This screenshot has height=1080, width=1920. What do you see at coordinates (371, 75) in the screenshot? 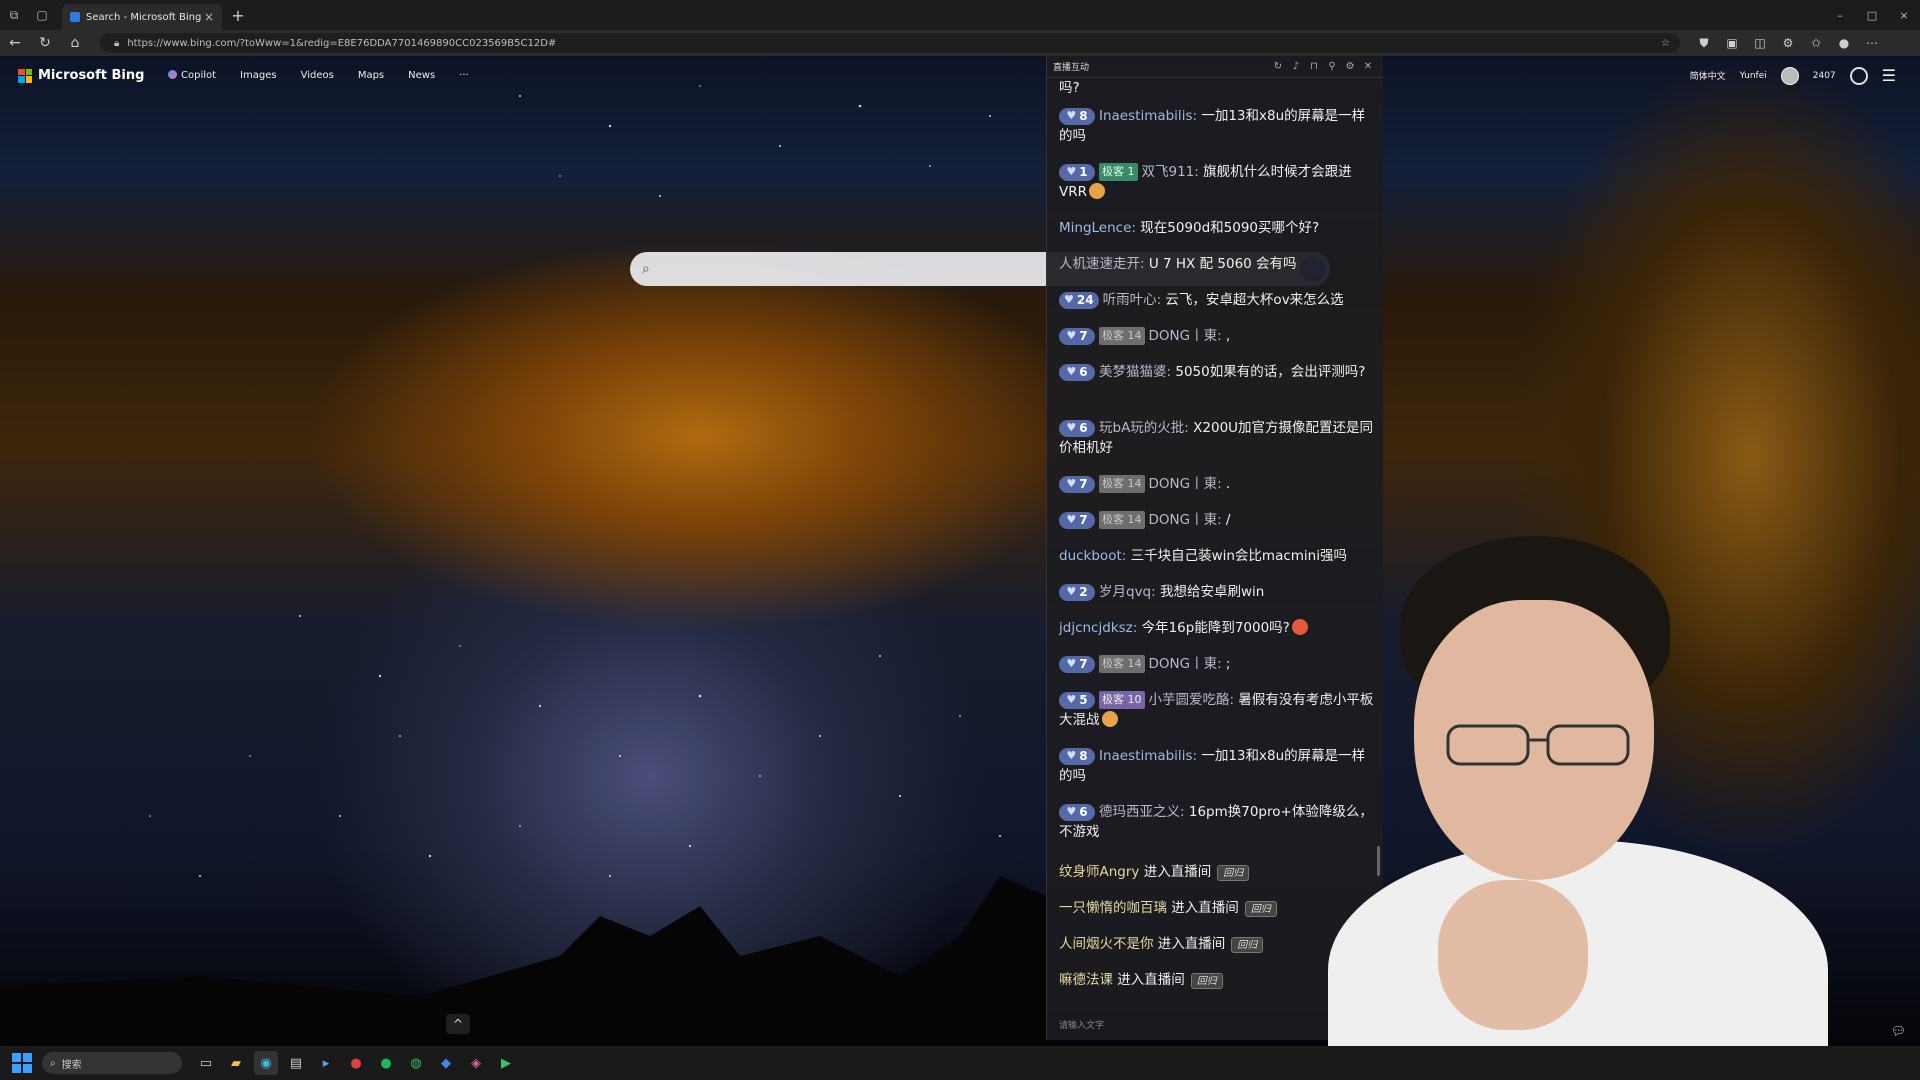
I see `nav-maps: Maps` at bounding box center [371, 75].